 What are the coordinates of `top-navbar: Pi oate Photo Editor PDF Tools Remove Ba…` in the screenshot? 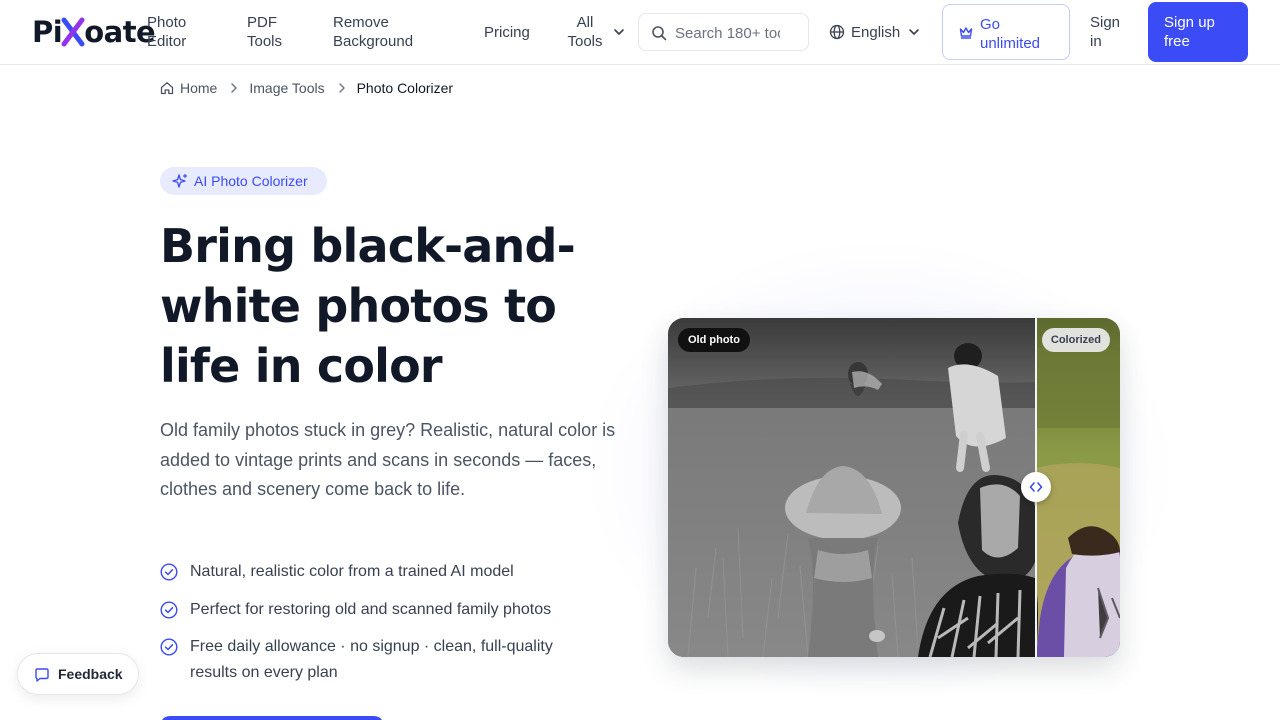 It's located at (640, 32).